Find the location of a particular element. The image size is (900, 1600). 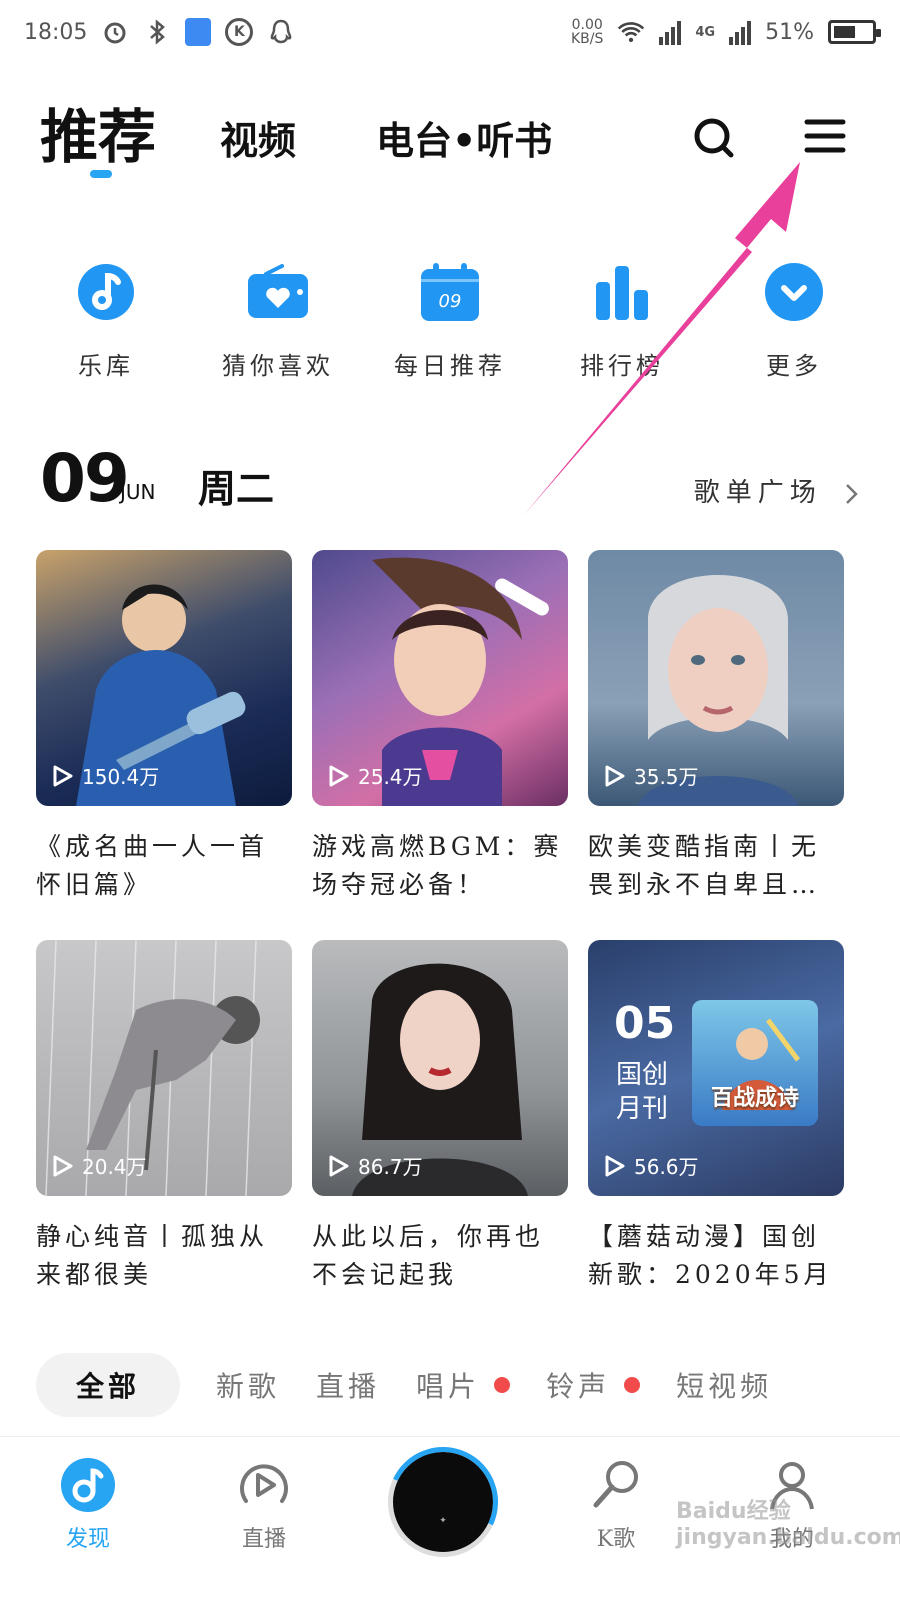

playlist-title: 静心纯音丨孤独从来都很美 is located at coordinates (164, 1257).